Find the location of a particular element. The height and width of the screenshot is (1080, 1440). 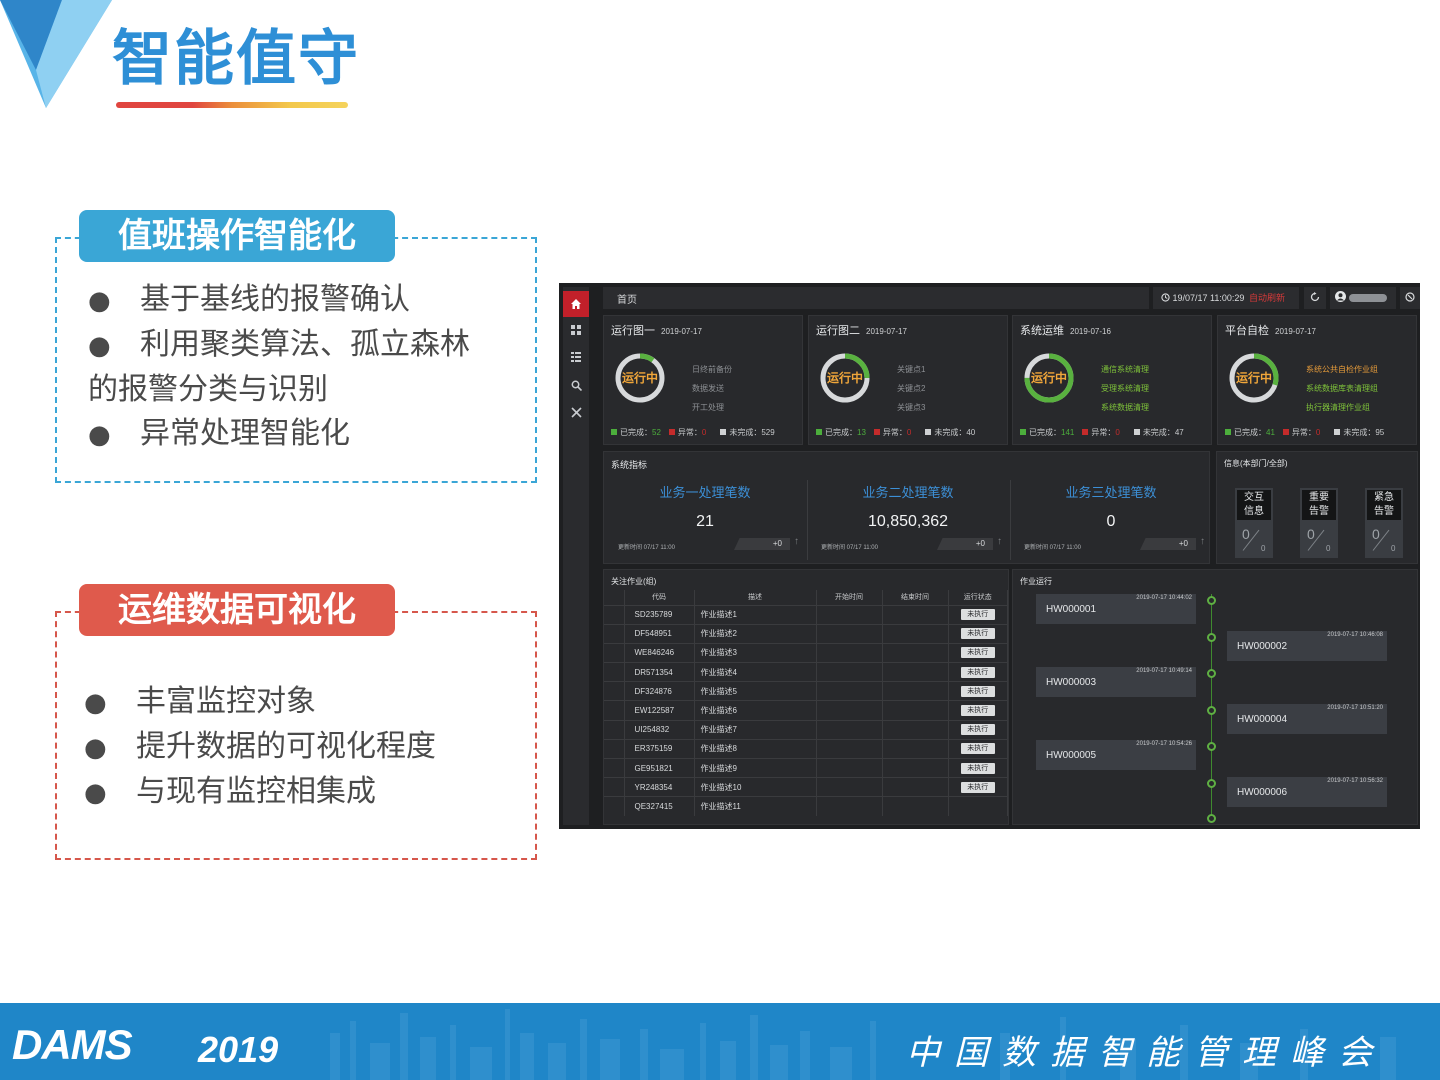

list-item: 日终前备份 is located at coordinates (712, 369).